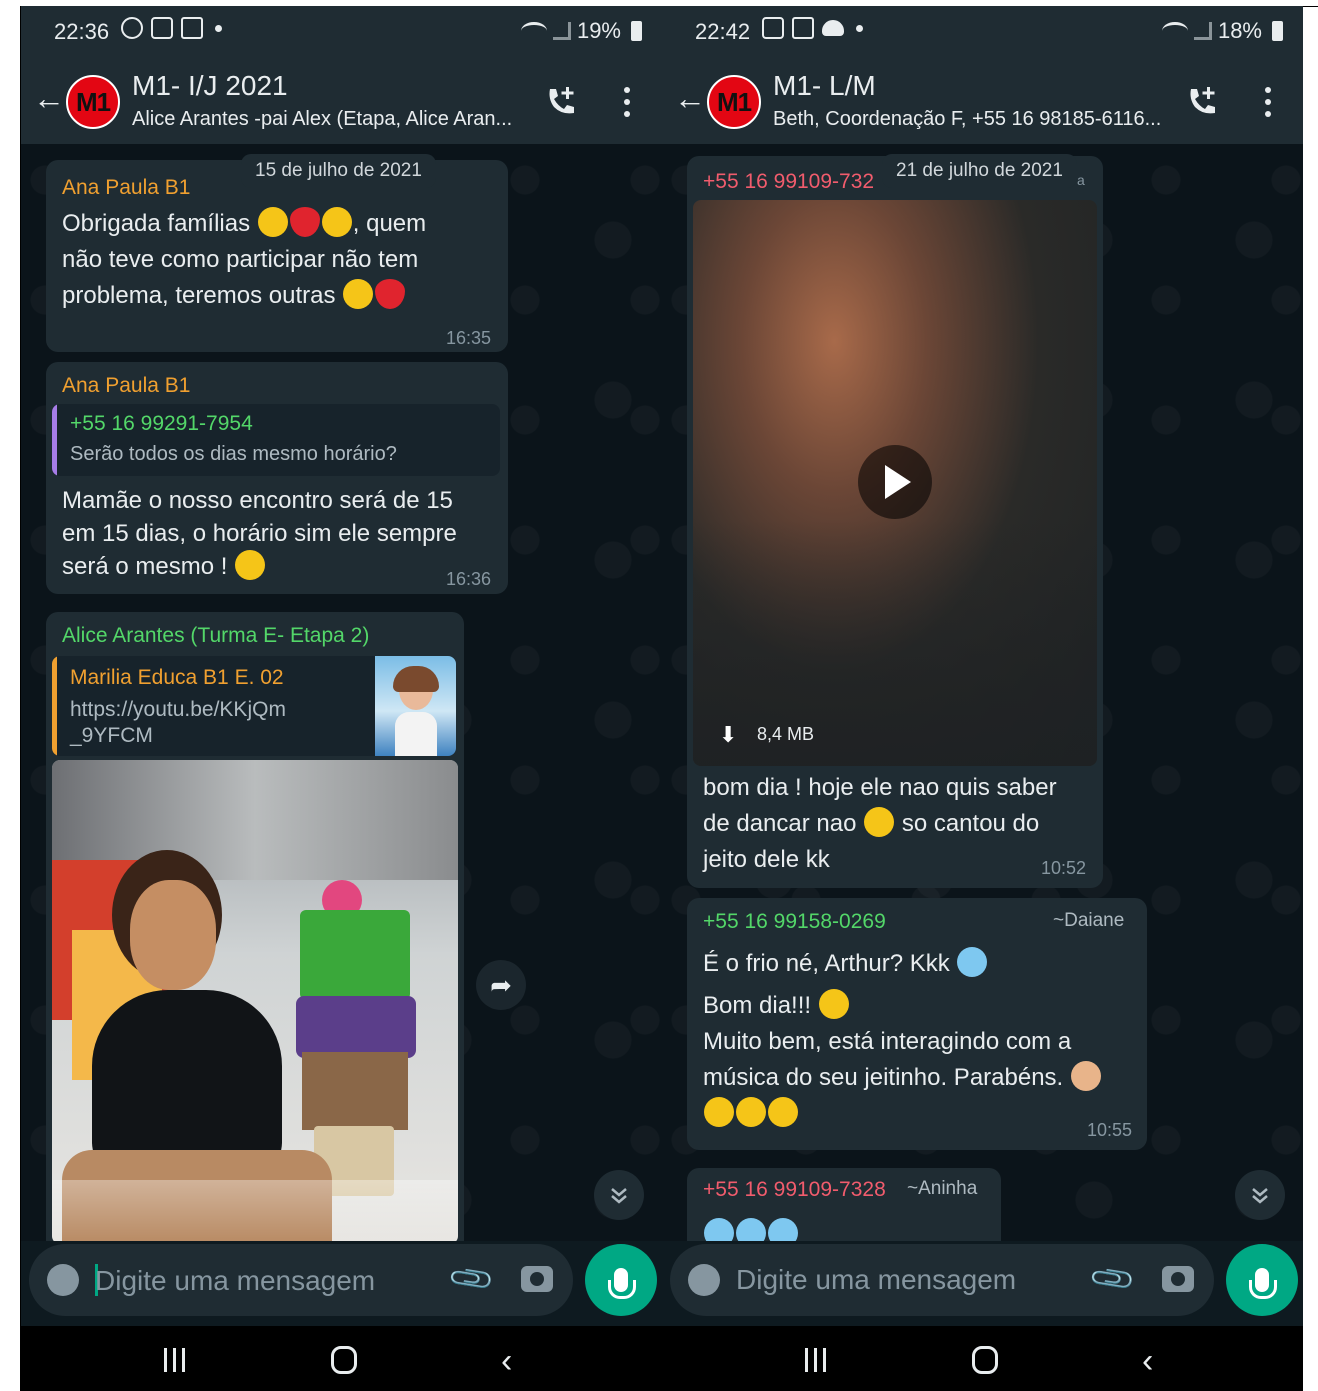  Describe the element at coordinates (132, 28) in the screenshot. I see `whatsapp-notification-icon` at that location.